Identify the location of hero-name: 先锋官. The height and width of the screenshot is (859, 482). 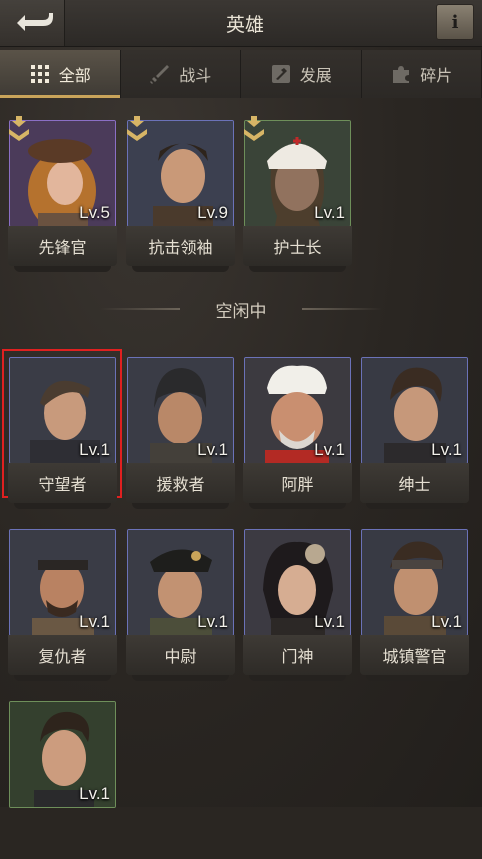
(62, 246).